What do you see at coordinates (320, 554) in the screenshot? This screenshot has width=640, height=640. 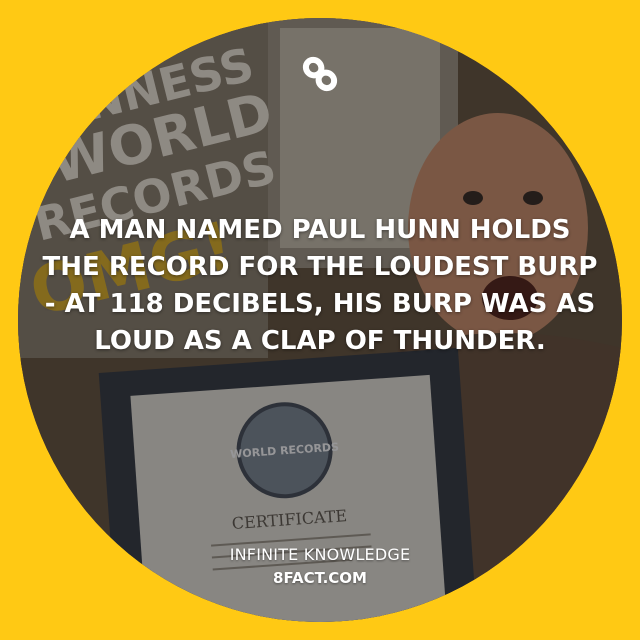 I see `brand-name: INFINITE KNOWLEDGE` at bounding box center [320, 554].